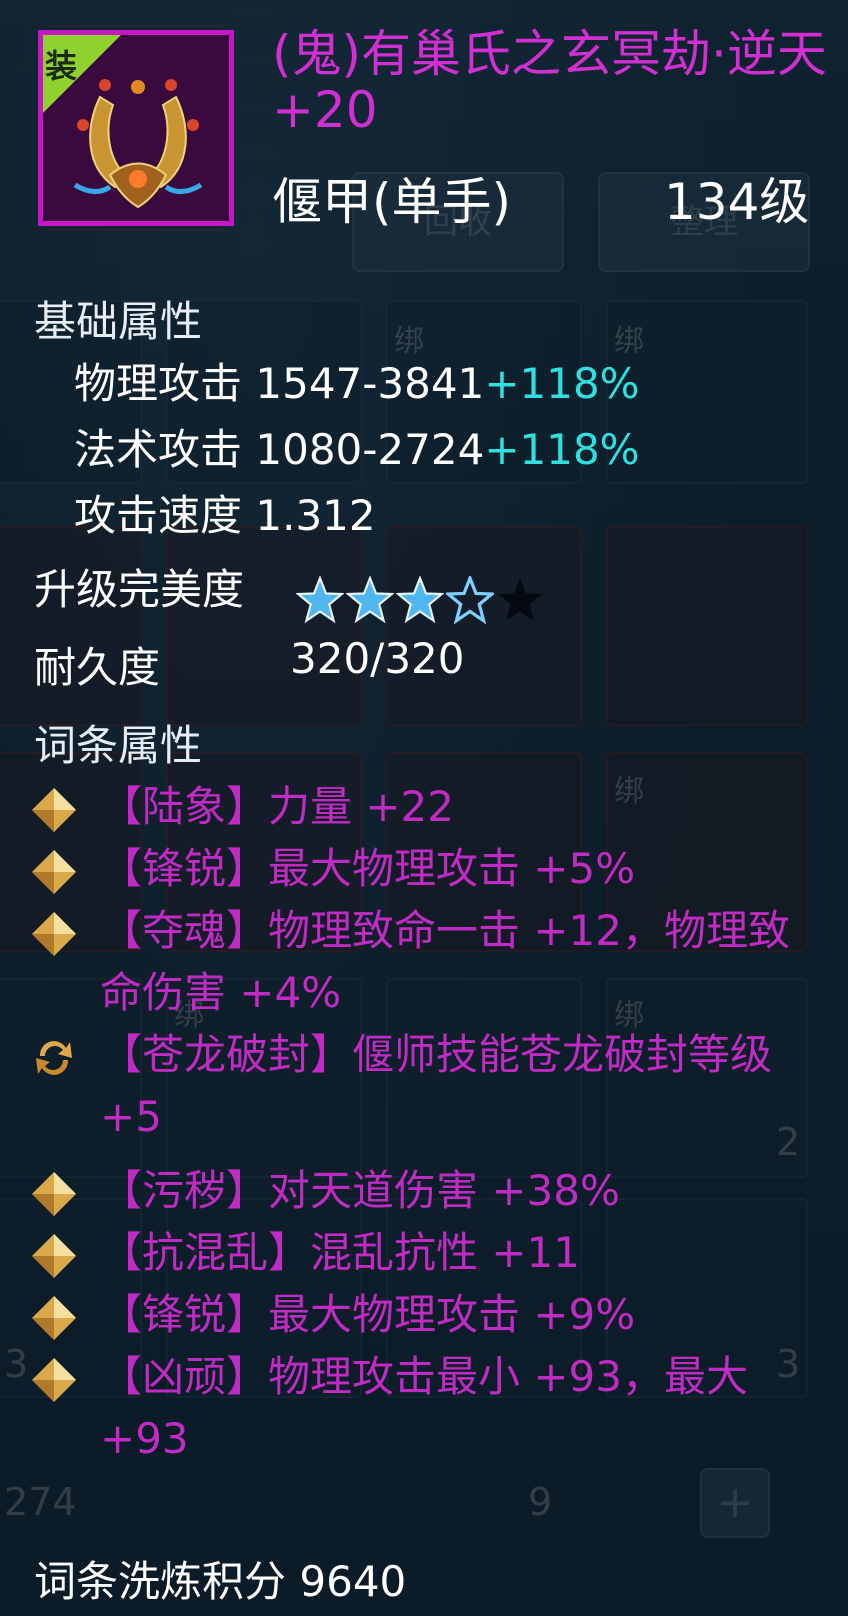 Image resolution: width=848 pixels, height=1616 pixels. What do you see at coordinates (315, 515) in the screenshot?
I see `attack-speed-value: 1.312` at bounding box center [315, 515].